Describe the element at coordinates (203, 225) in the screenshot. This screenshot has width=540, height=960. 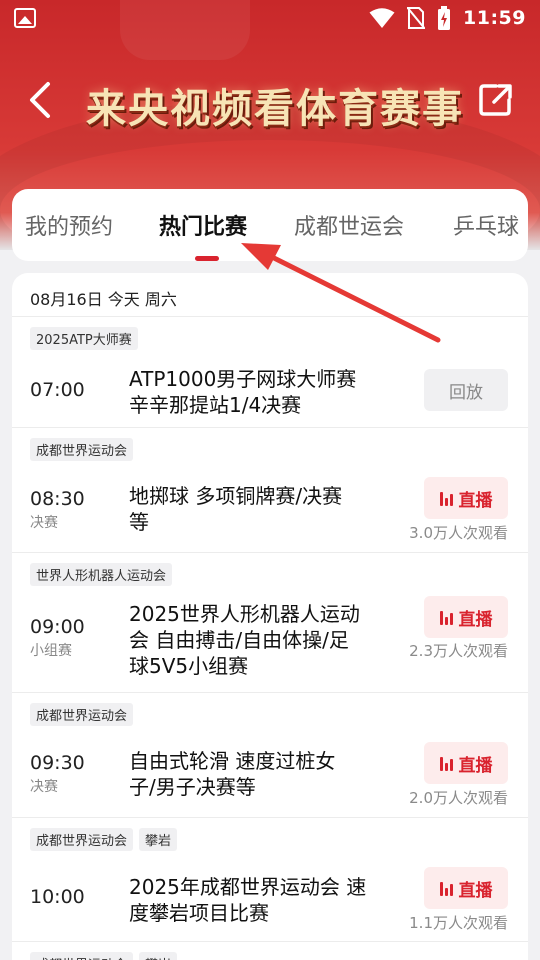
I see `tab-hot-matches: 热门比赛` at that location.